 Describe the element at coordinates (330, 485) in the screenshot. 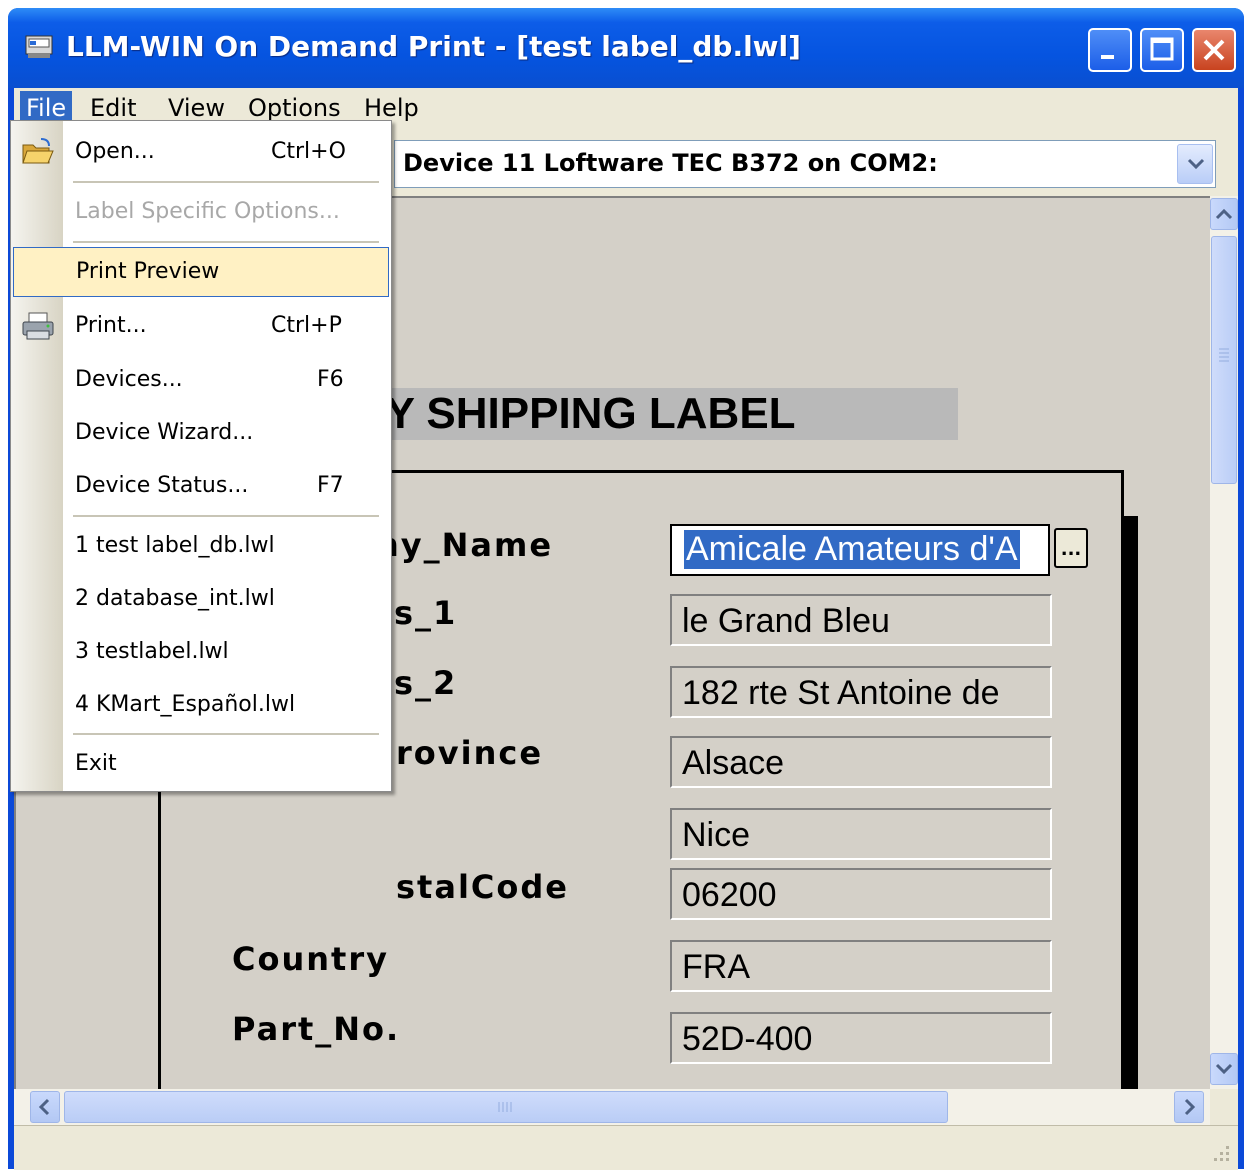

I see `menu-item-device-status-shortcut: F7` at that location.